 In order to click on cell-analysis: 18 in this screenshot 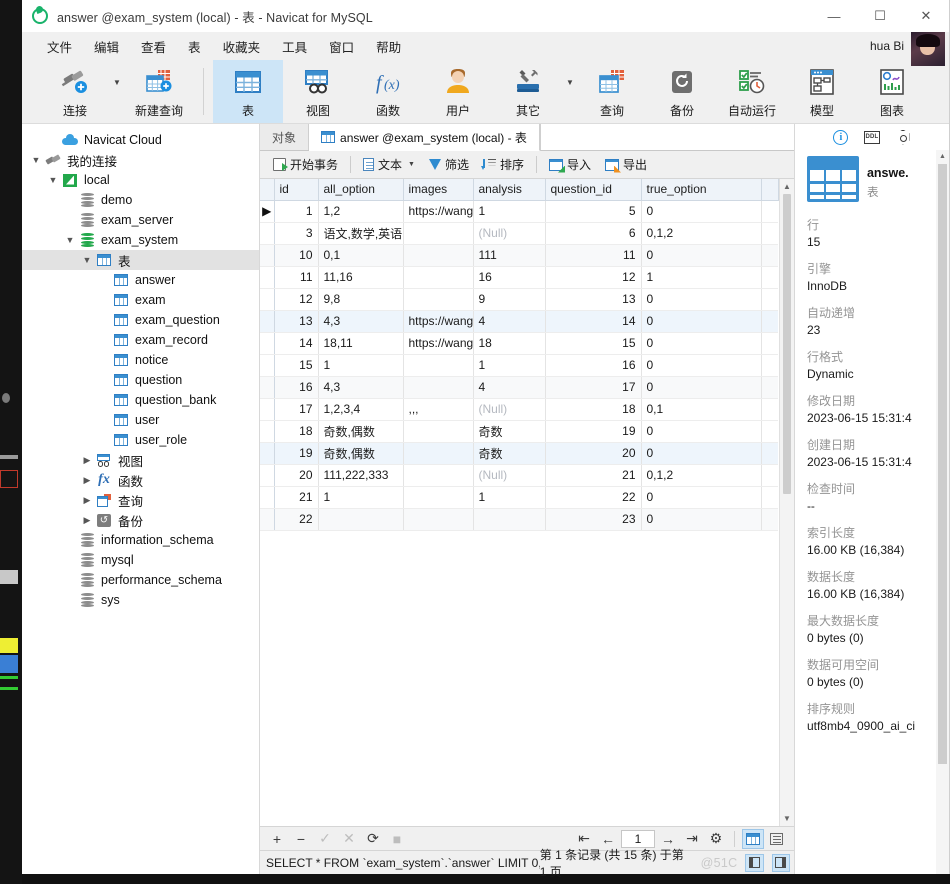, I will do `click(509, 343)`.